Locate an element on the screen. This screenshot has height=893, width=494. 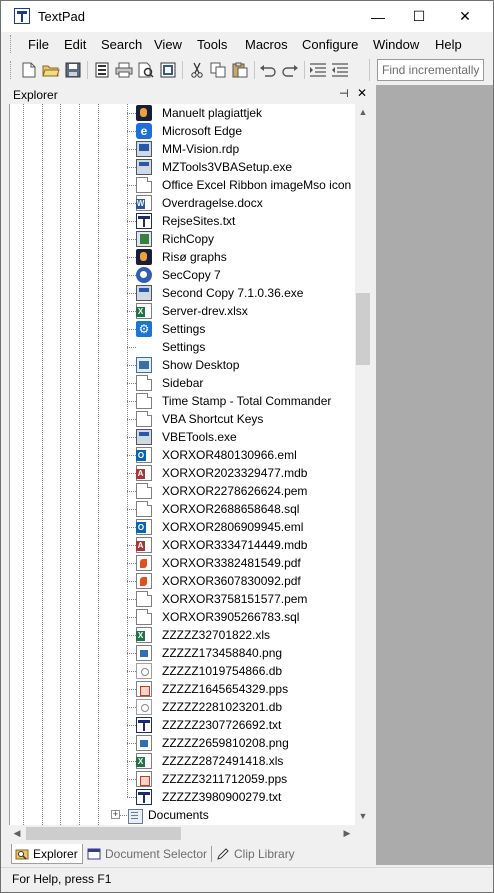
scroll-right-arrow-icon: ▶ is located at coordinates (347, 833).